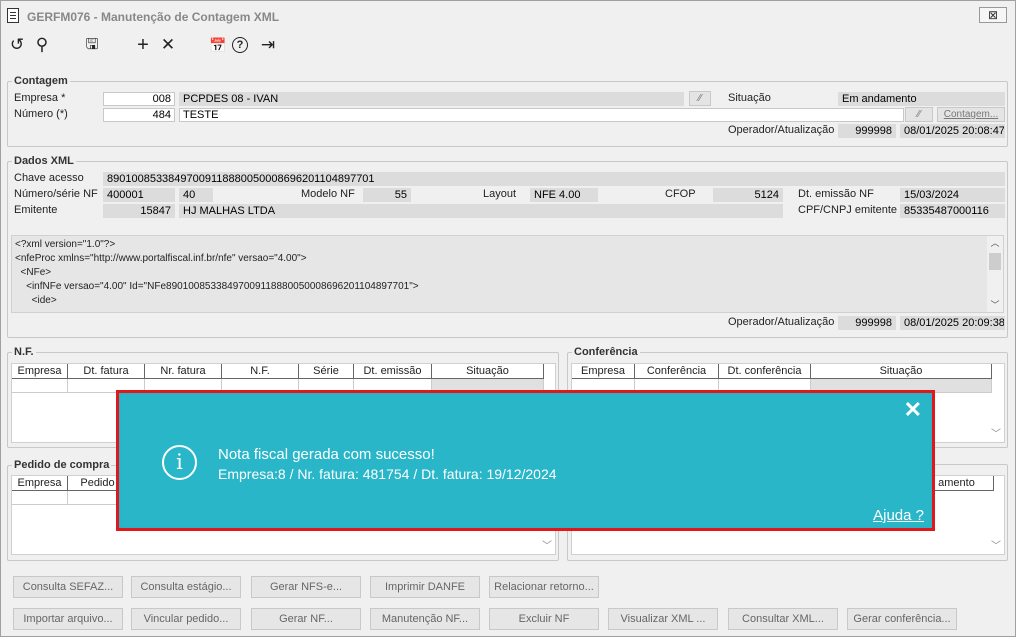 This screenshot has width=1016, height=637. Describe the element at coordinates (488, 371) in the screenshot. I see `nf-col-header: Situação` at that location.